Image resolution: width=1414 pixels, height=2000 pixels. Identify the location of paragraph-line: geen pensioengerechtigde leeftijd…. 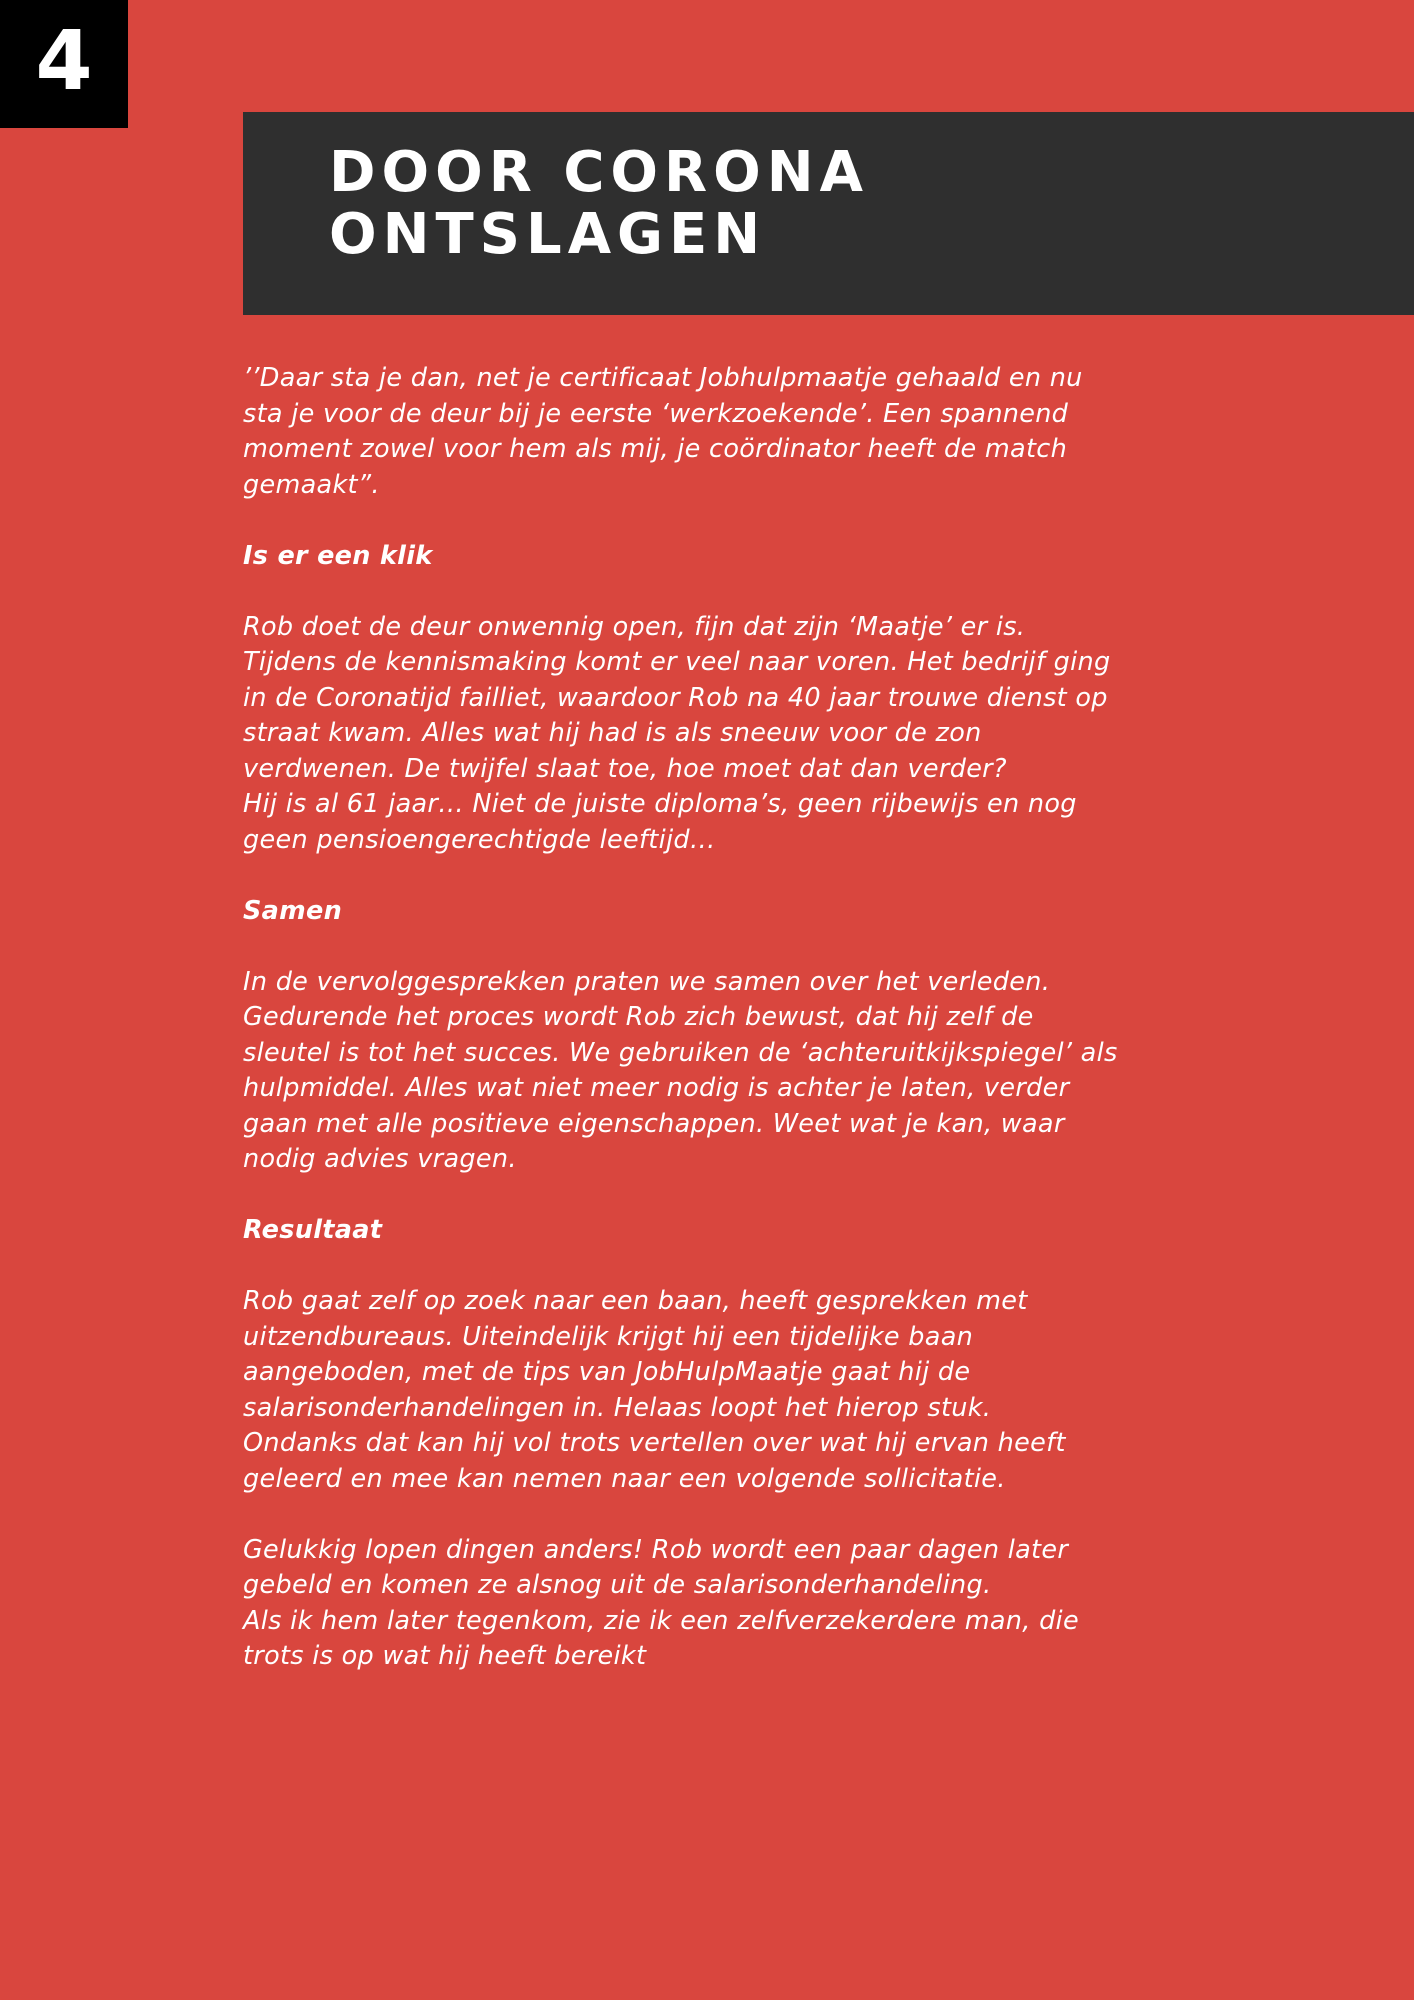
(479, 839).